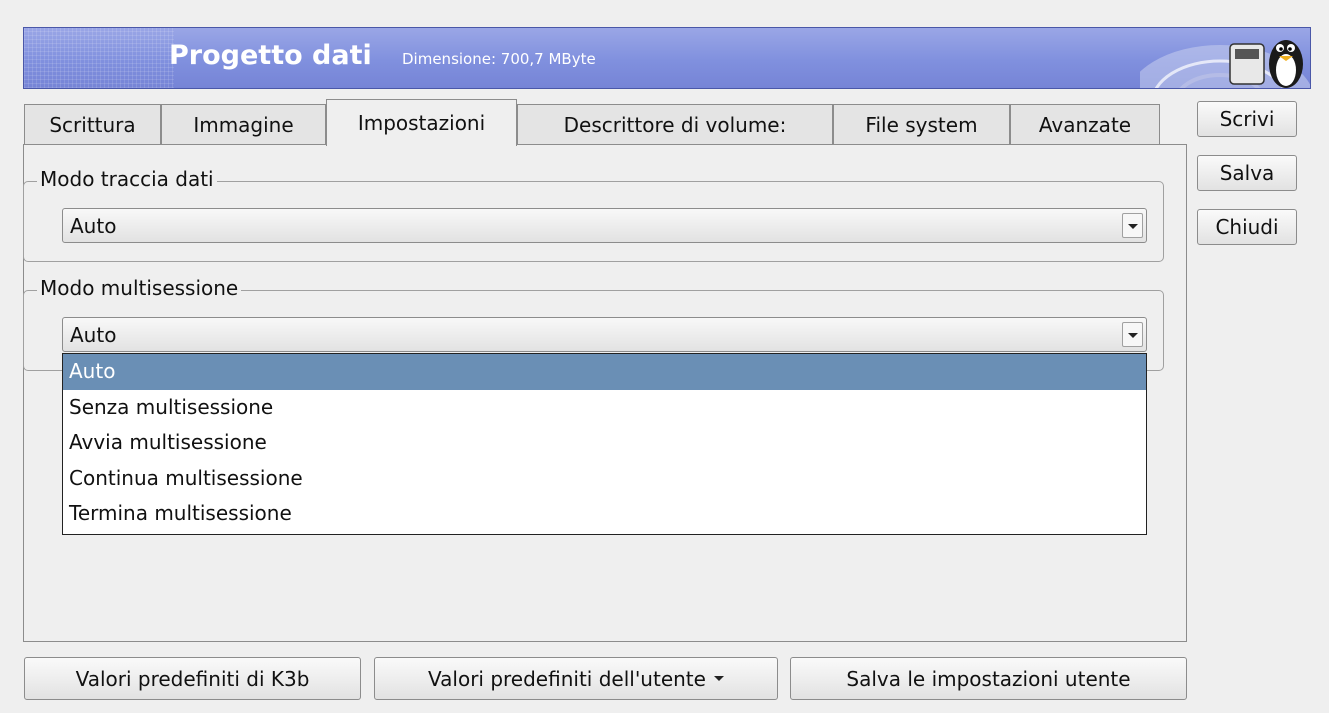 The image size is (1329, 713). What do you see at coordinates (604, 334) in the screenshot?
I see `multisession-mode-select: Auto` at bounding box center [604, 334].